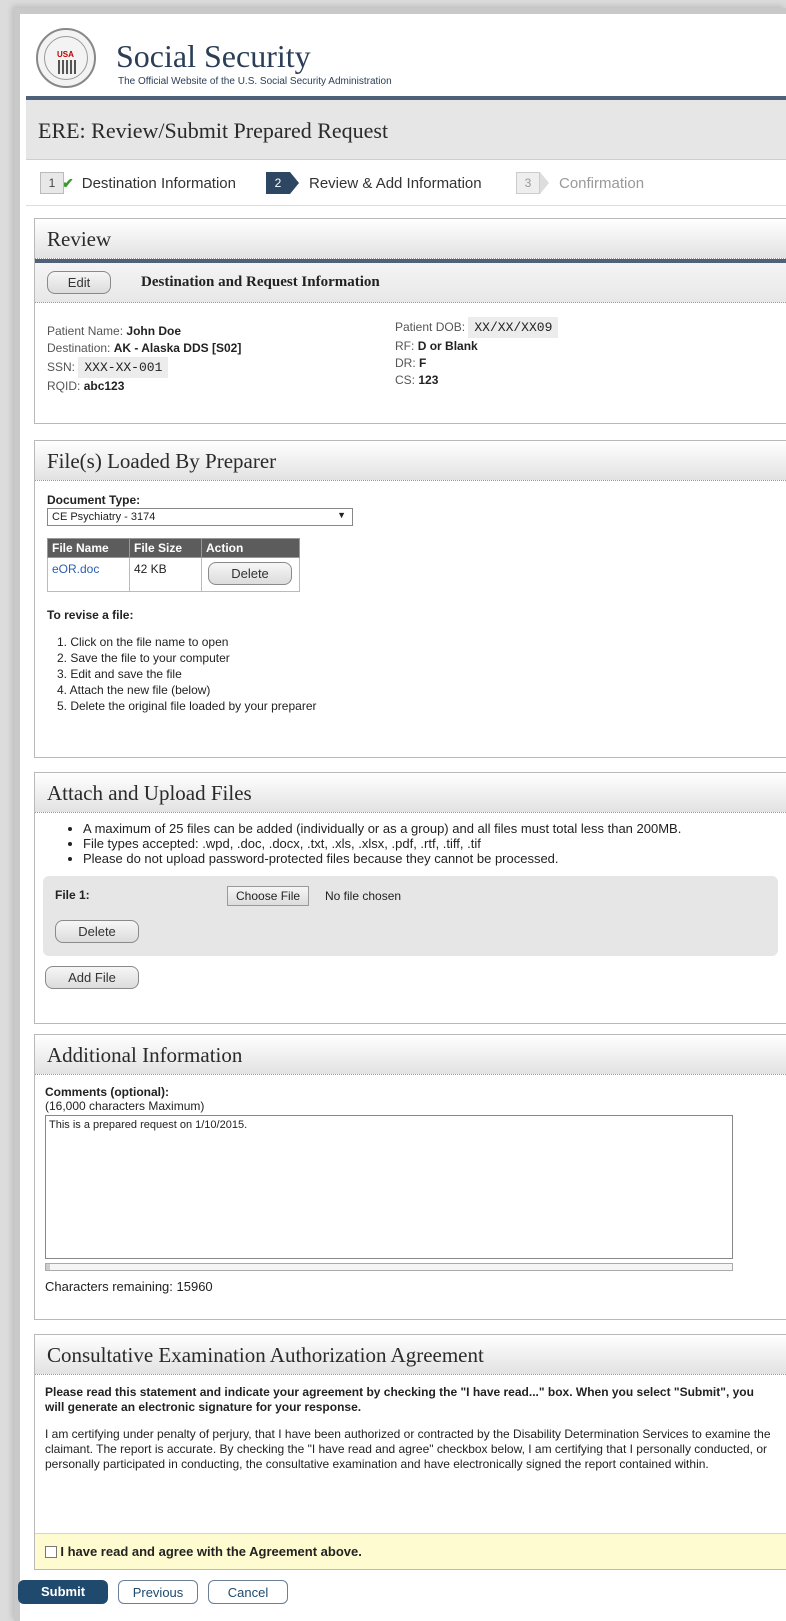 The width and height of the screenshot is (786, 1621). I want to click on comments-textarea: This is a prepared request on 1/10/2015., so click(389, 1187).